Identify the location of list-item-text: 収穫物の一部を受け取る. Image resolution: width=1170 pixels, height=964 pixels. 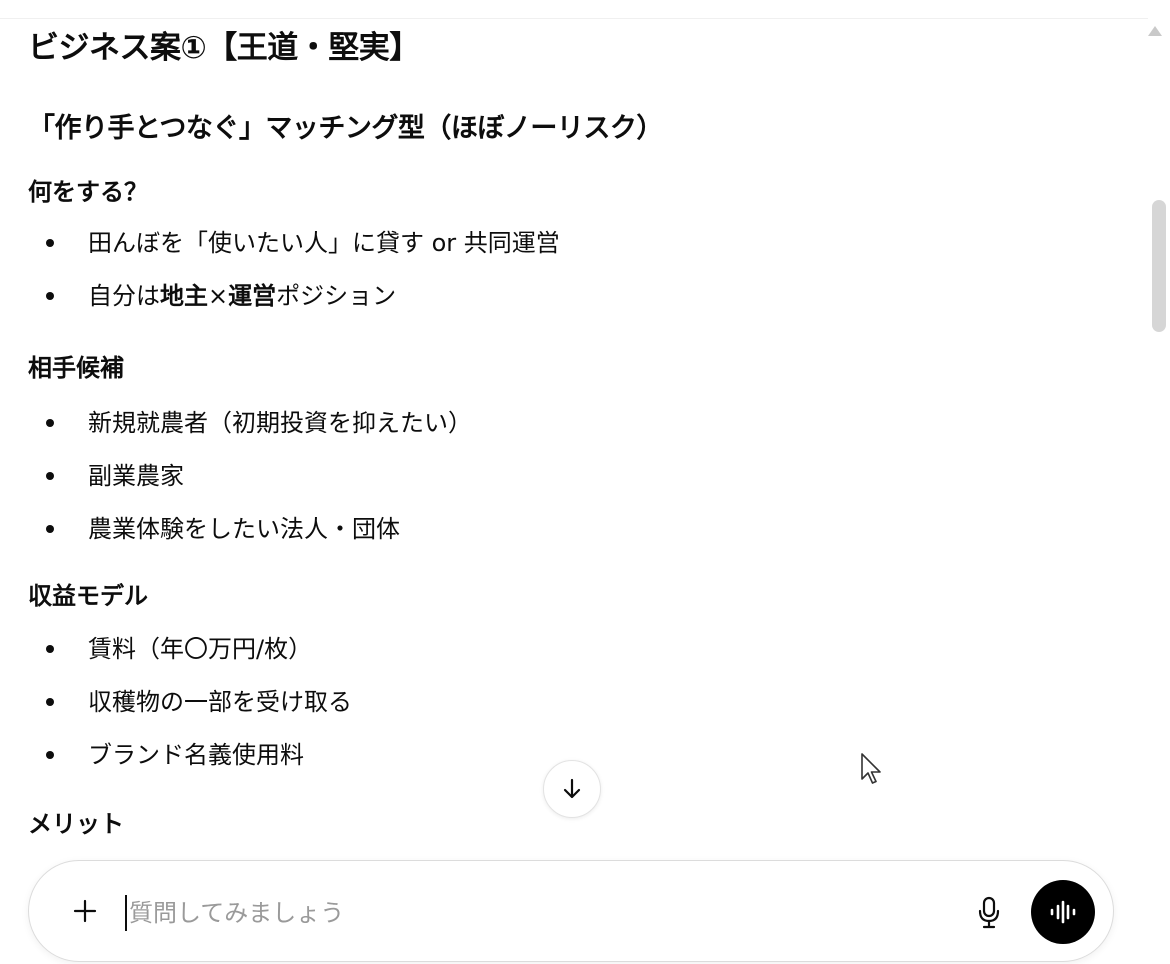
(220, 702).